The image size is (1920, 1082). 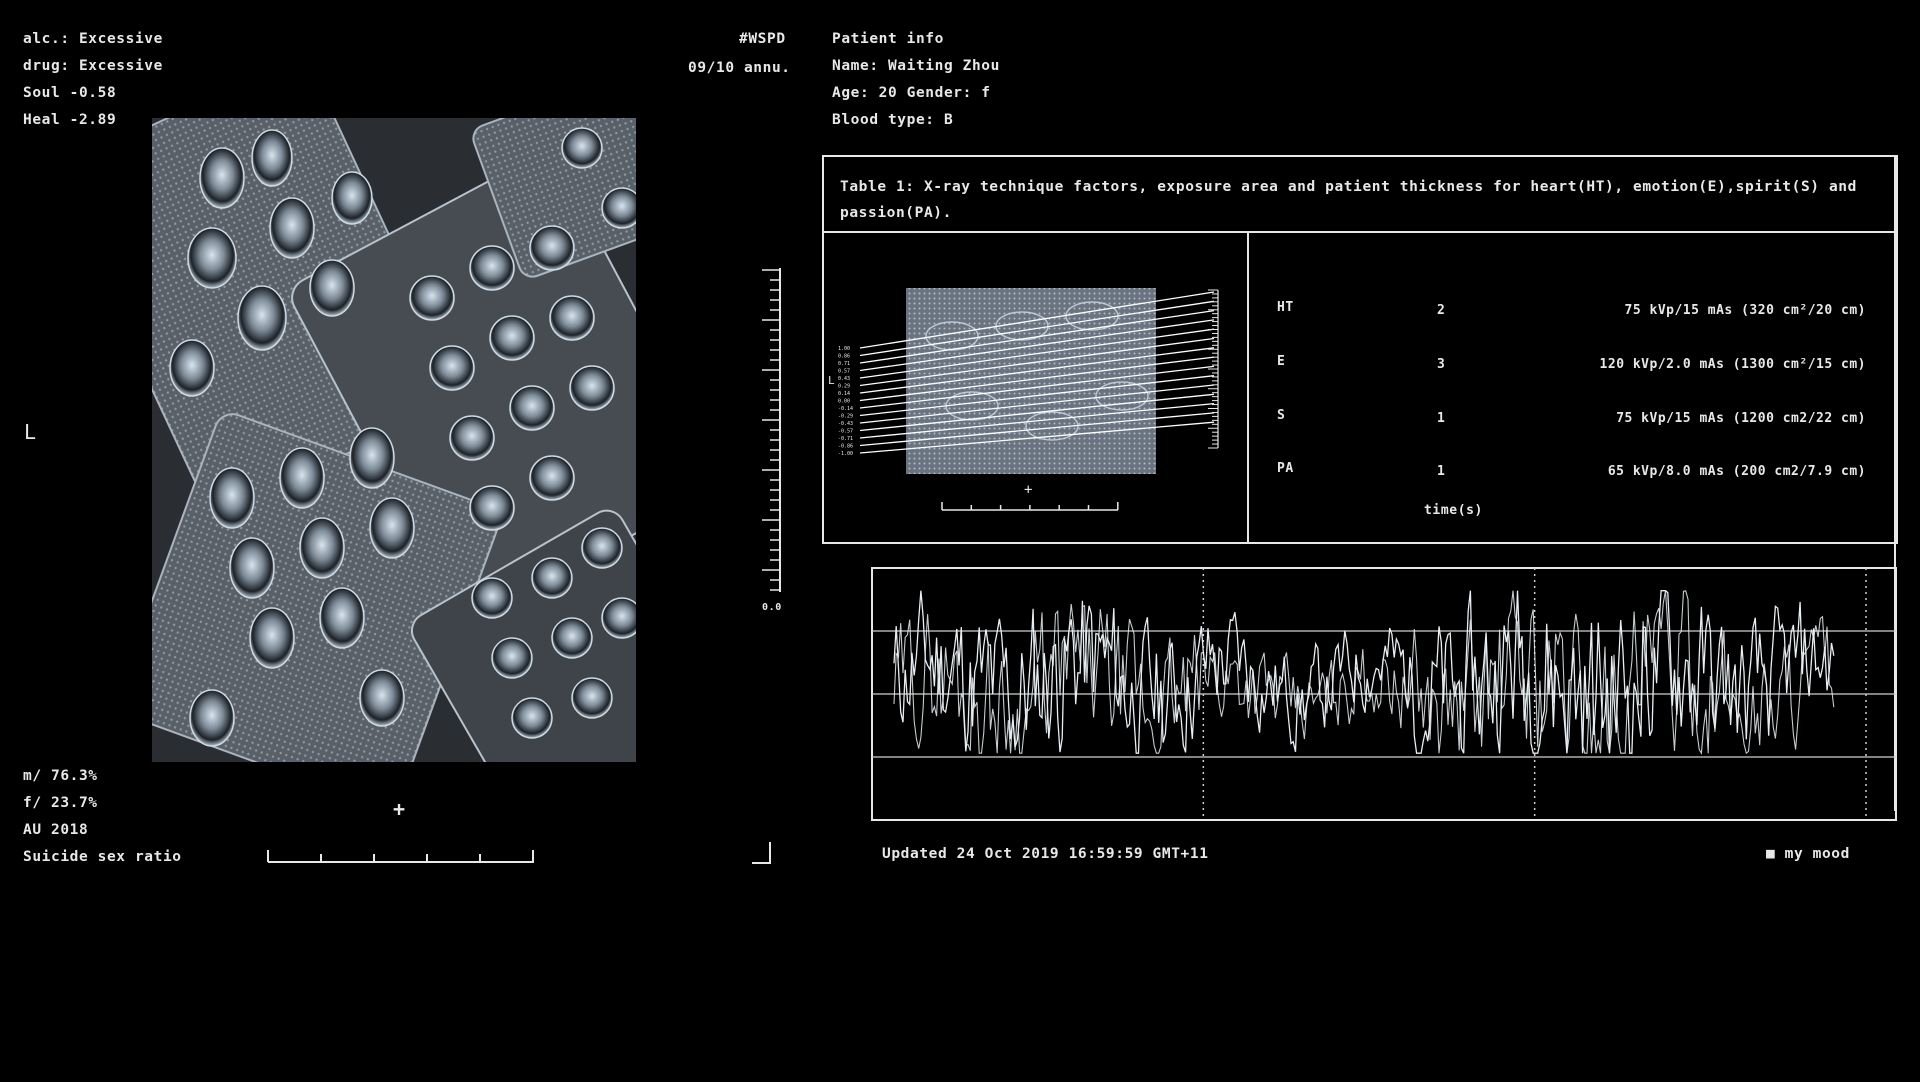 What do you see at coordinates (1453, 510) in the screenshot?
I see `time-label: time(s)` at bounding box center [1453, 510].